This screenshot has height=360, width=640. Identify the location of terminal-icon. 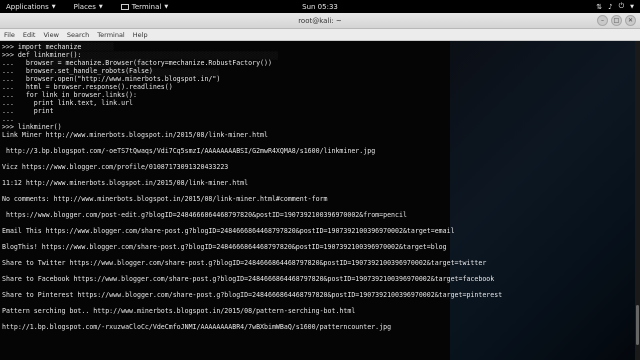
(124, 6).